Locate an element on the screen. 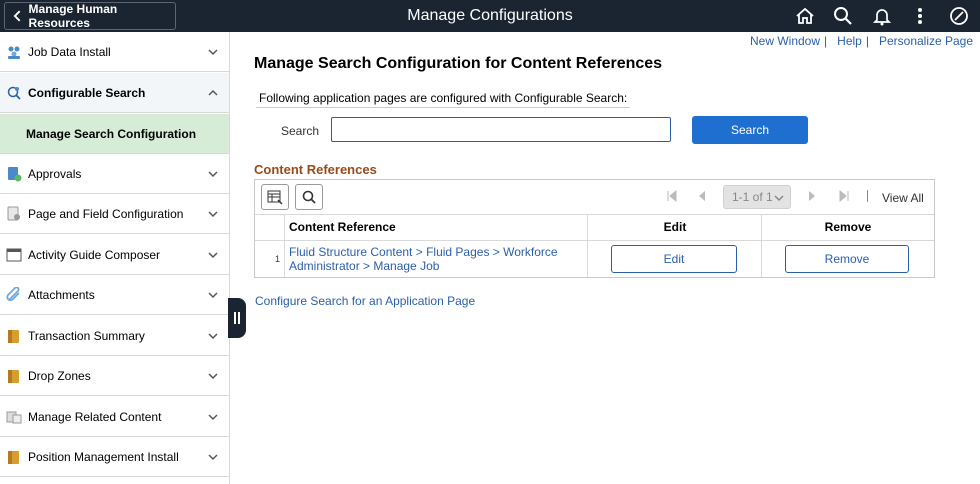 The width and height of the screenshot is (980, 484). column-header-content-reference: Content Reference is located at coordinates (342, 227).